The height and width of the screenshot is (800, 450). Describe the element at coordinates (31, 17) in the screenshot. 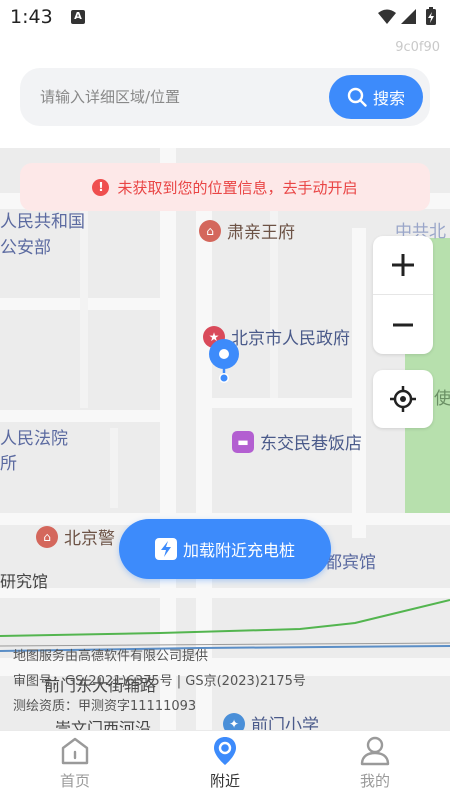

I see `status-time: 1:43` at that location.